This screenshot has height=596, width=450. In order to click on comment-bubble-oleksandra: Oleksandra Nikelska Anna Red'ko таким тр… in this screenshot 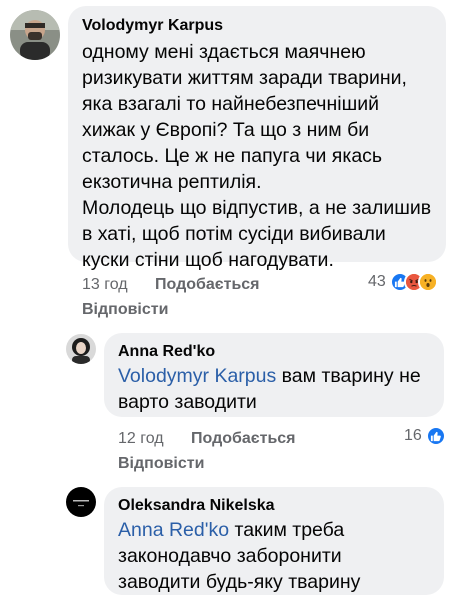, I will do `click(274, 541)`.